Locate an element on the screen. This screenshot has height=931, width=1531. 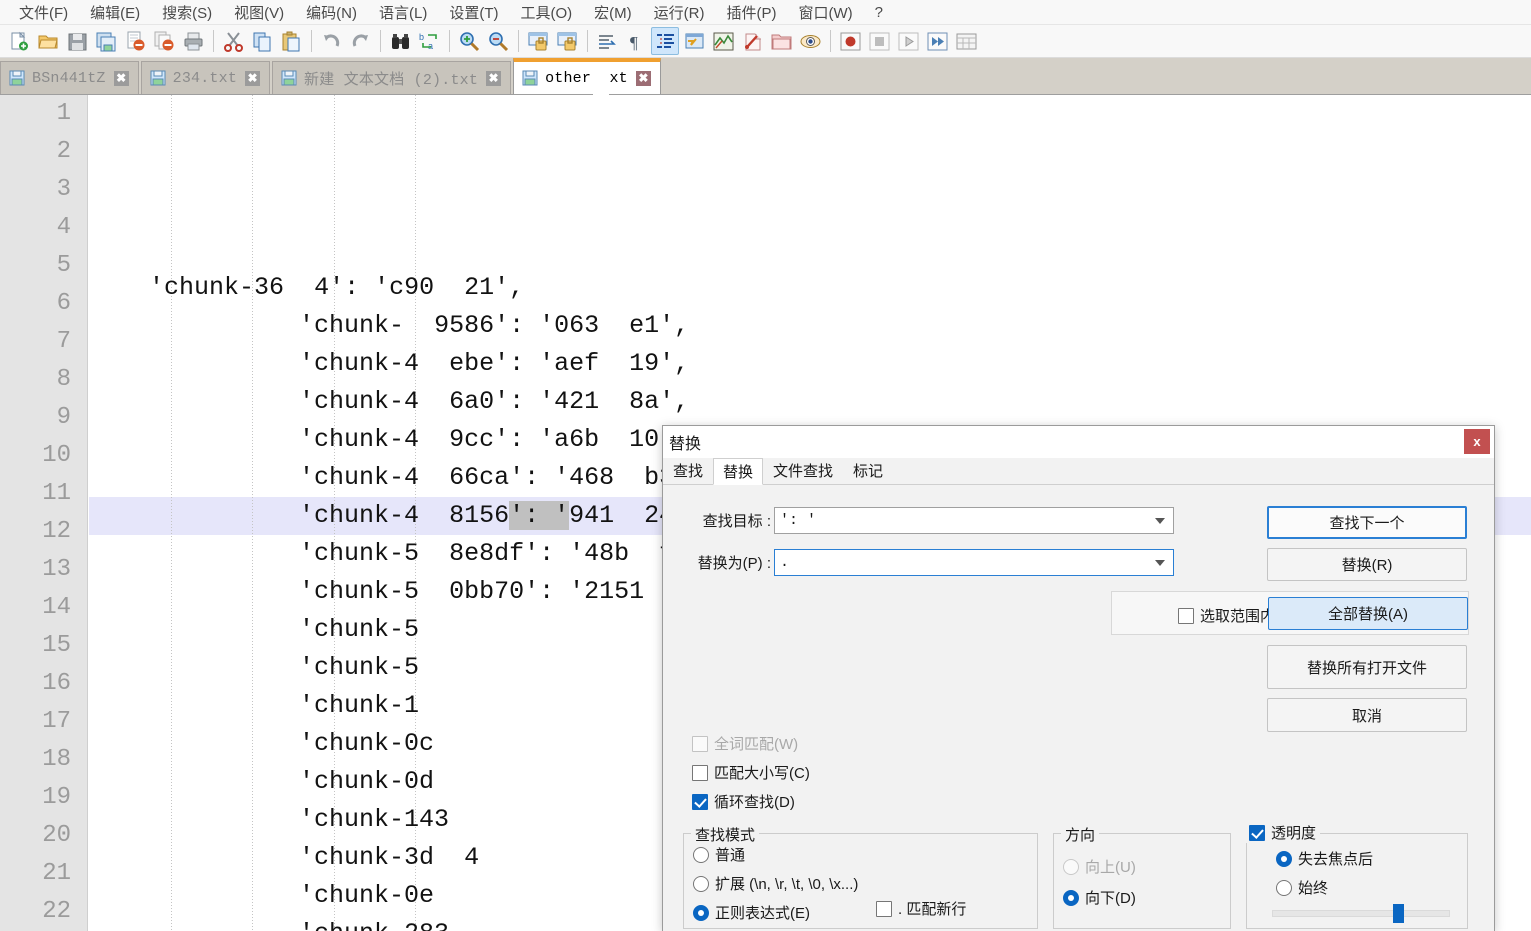
tab-label: BSn441tZ is located at coordinates (69, 78).